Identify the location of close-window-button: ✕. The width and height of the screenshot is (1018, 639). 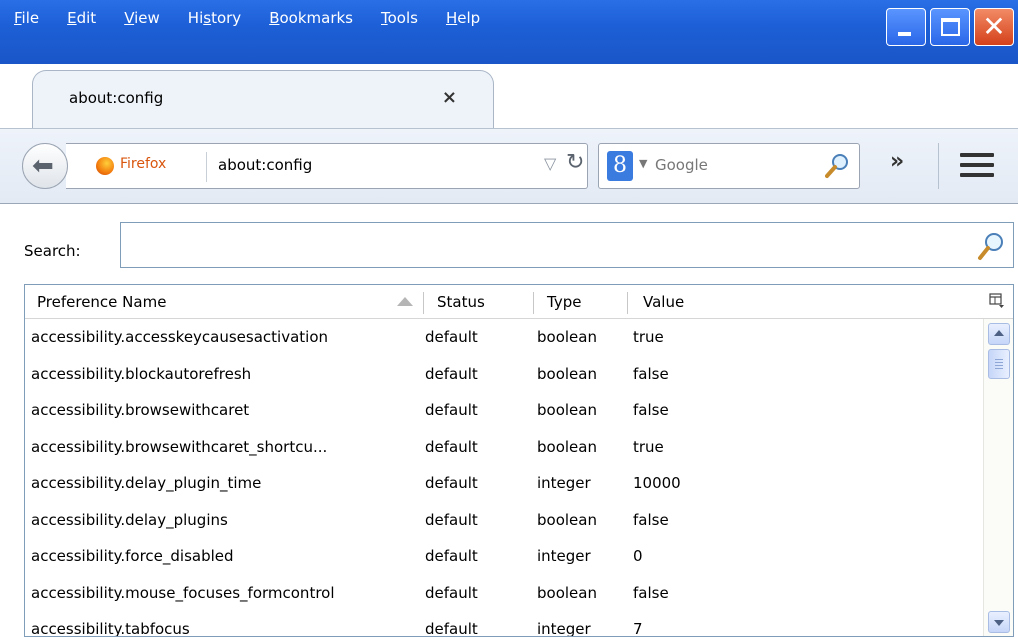
(994, 27).